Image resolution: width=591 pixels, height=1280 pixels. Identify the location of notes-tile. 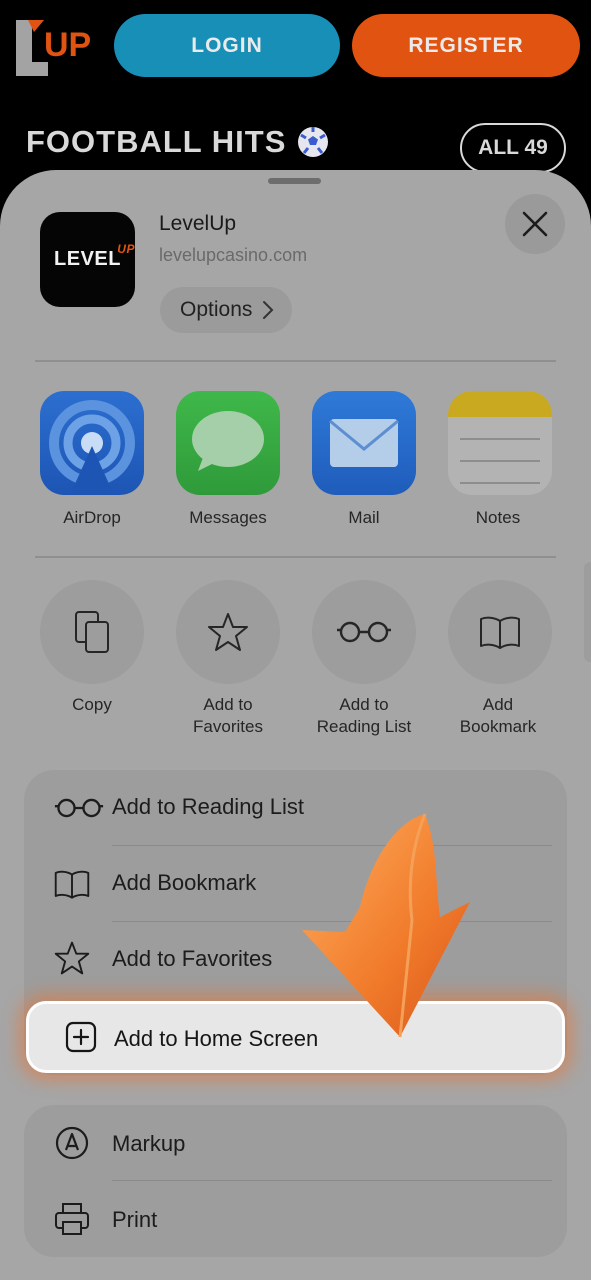
(500, 443).